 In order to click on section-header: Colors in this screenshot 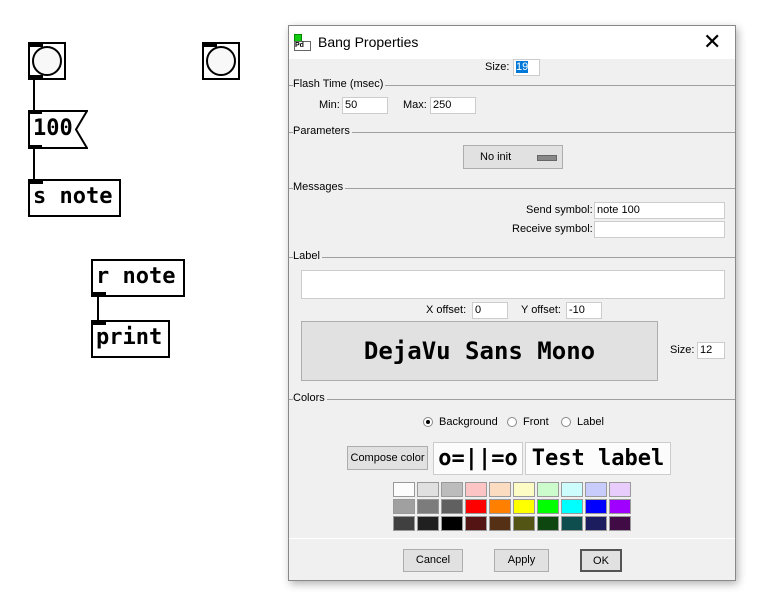, I will do `click(310, 398)`.